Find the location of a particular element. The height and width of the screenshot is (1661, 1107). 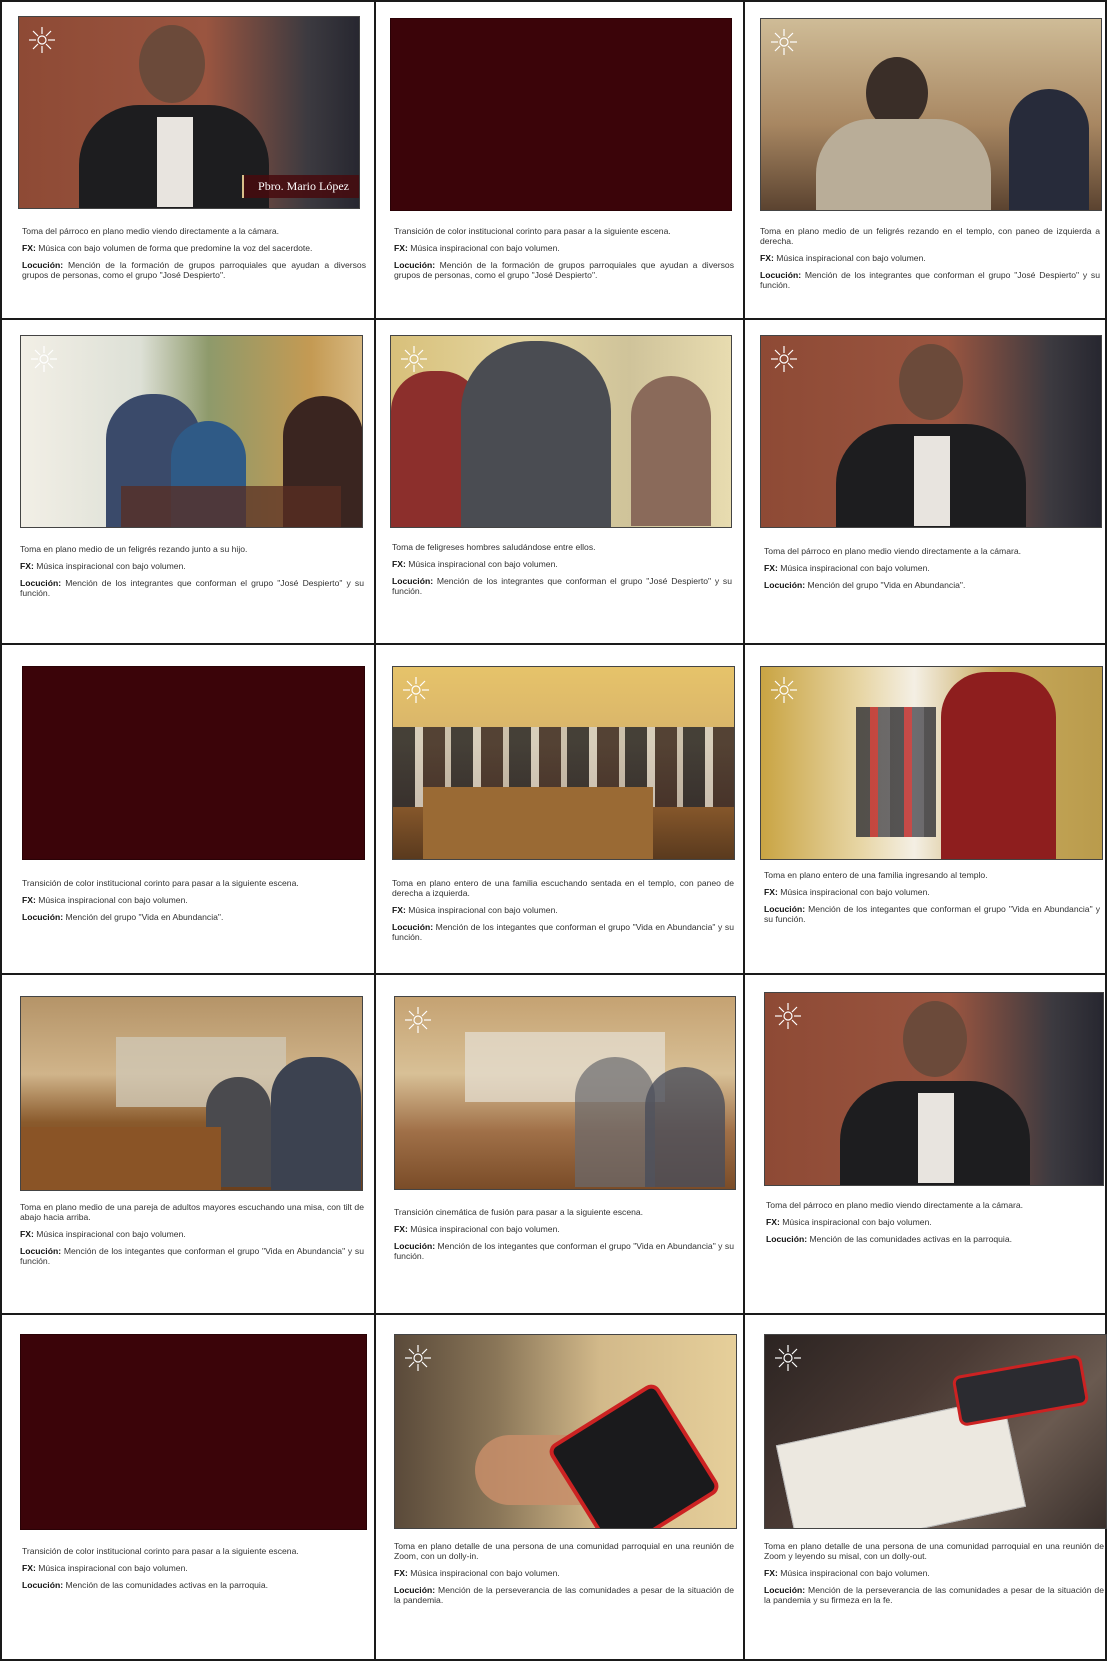

storyboard-frame: Pbro. Mario López is located at coordinates (189, 112).